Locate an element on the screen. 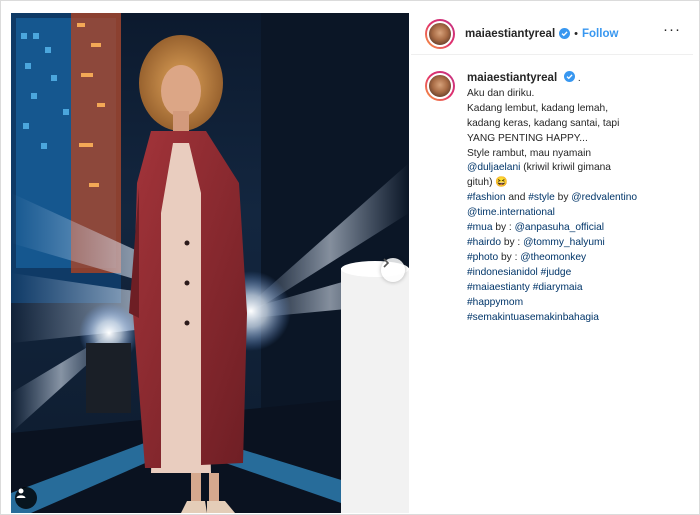  mention-link: @tommy_halyumi is located at coordinates (564, 242).